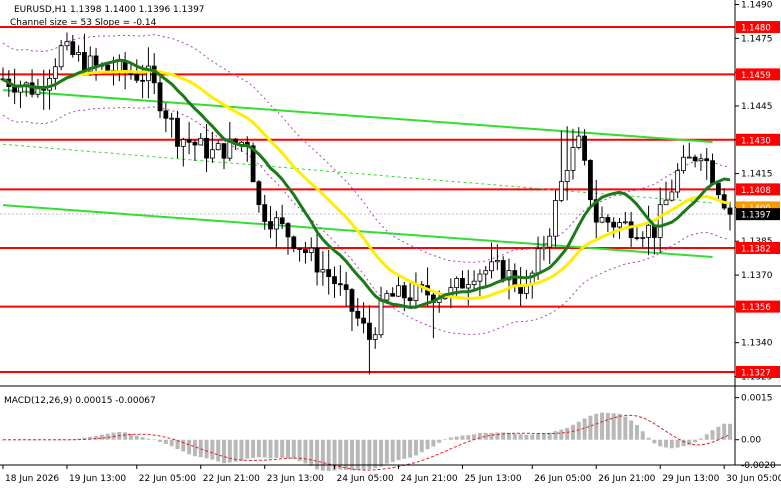 The height and width of the screenshot is (493, 781). Describe the element at coordinates (757, 6) in the screenshot. I see `price-tick-label: 1.1490` at that location.